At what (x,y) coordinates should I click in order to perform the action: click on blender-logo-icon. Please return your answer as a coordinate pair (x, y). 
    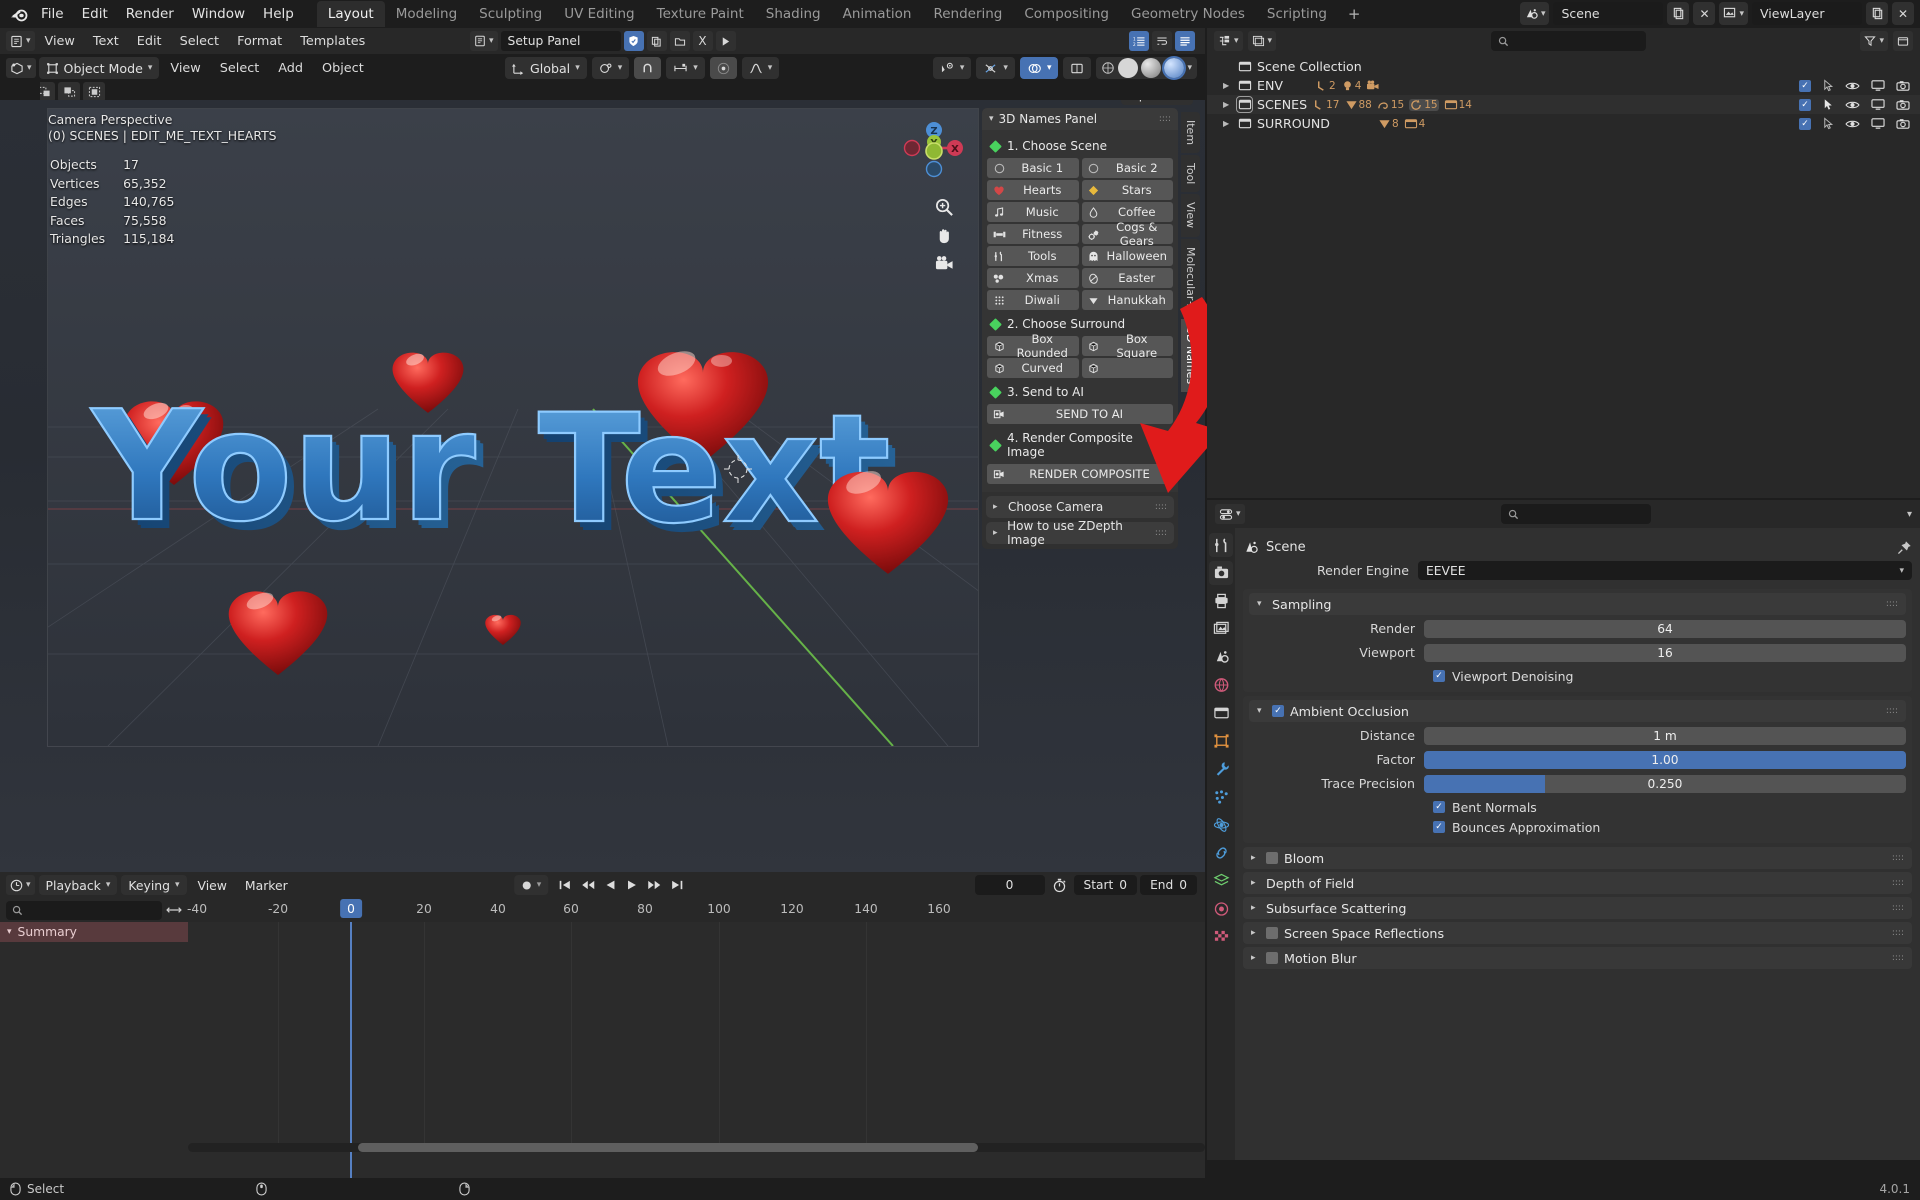
    Looking at the image, I should click on (19, 14).